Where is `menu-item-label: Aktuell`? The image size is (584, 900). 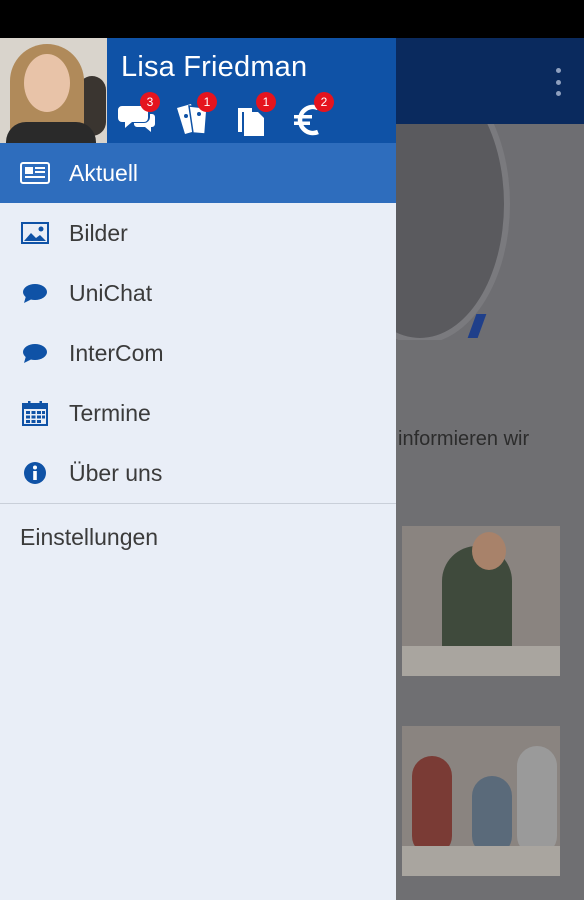 menu-item-label: Aktuell is located at coordinates (104, 172).